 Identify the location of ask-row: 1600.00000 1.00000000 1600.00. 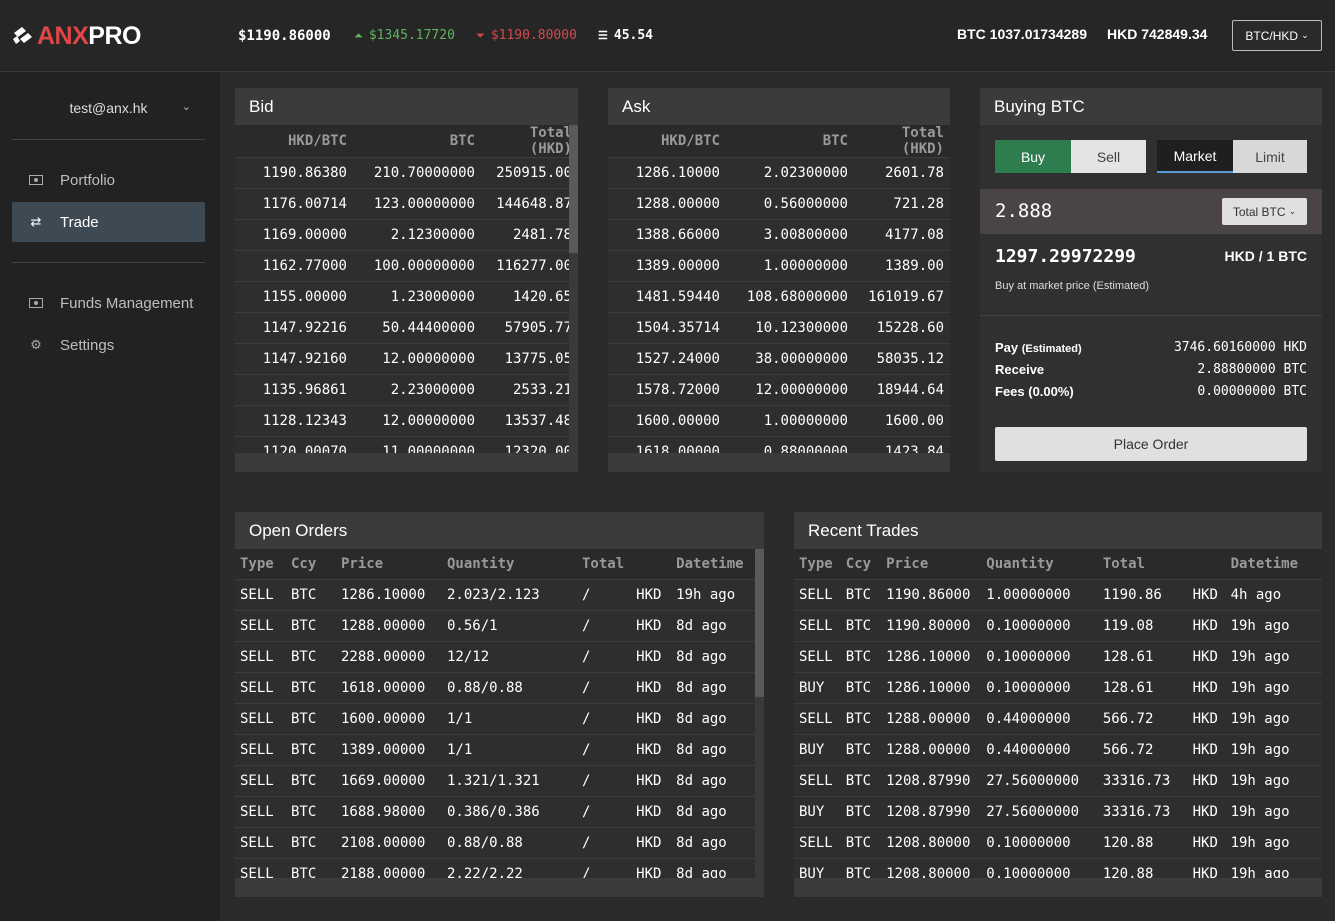
(779, 421).